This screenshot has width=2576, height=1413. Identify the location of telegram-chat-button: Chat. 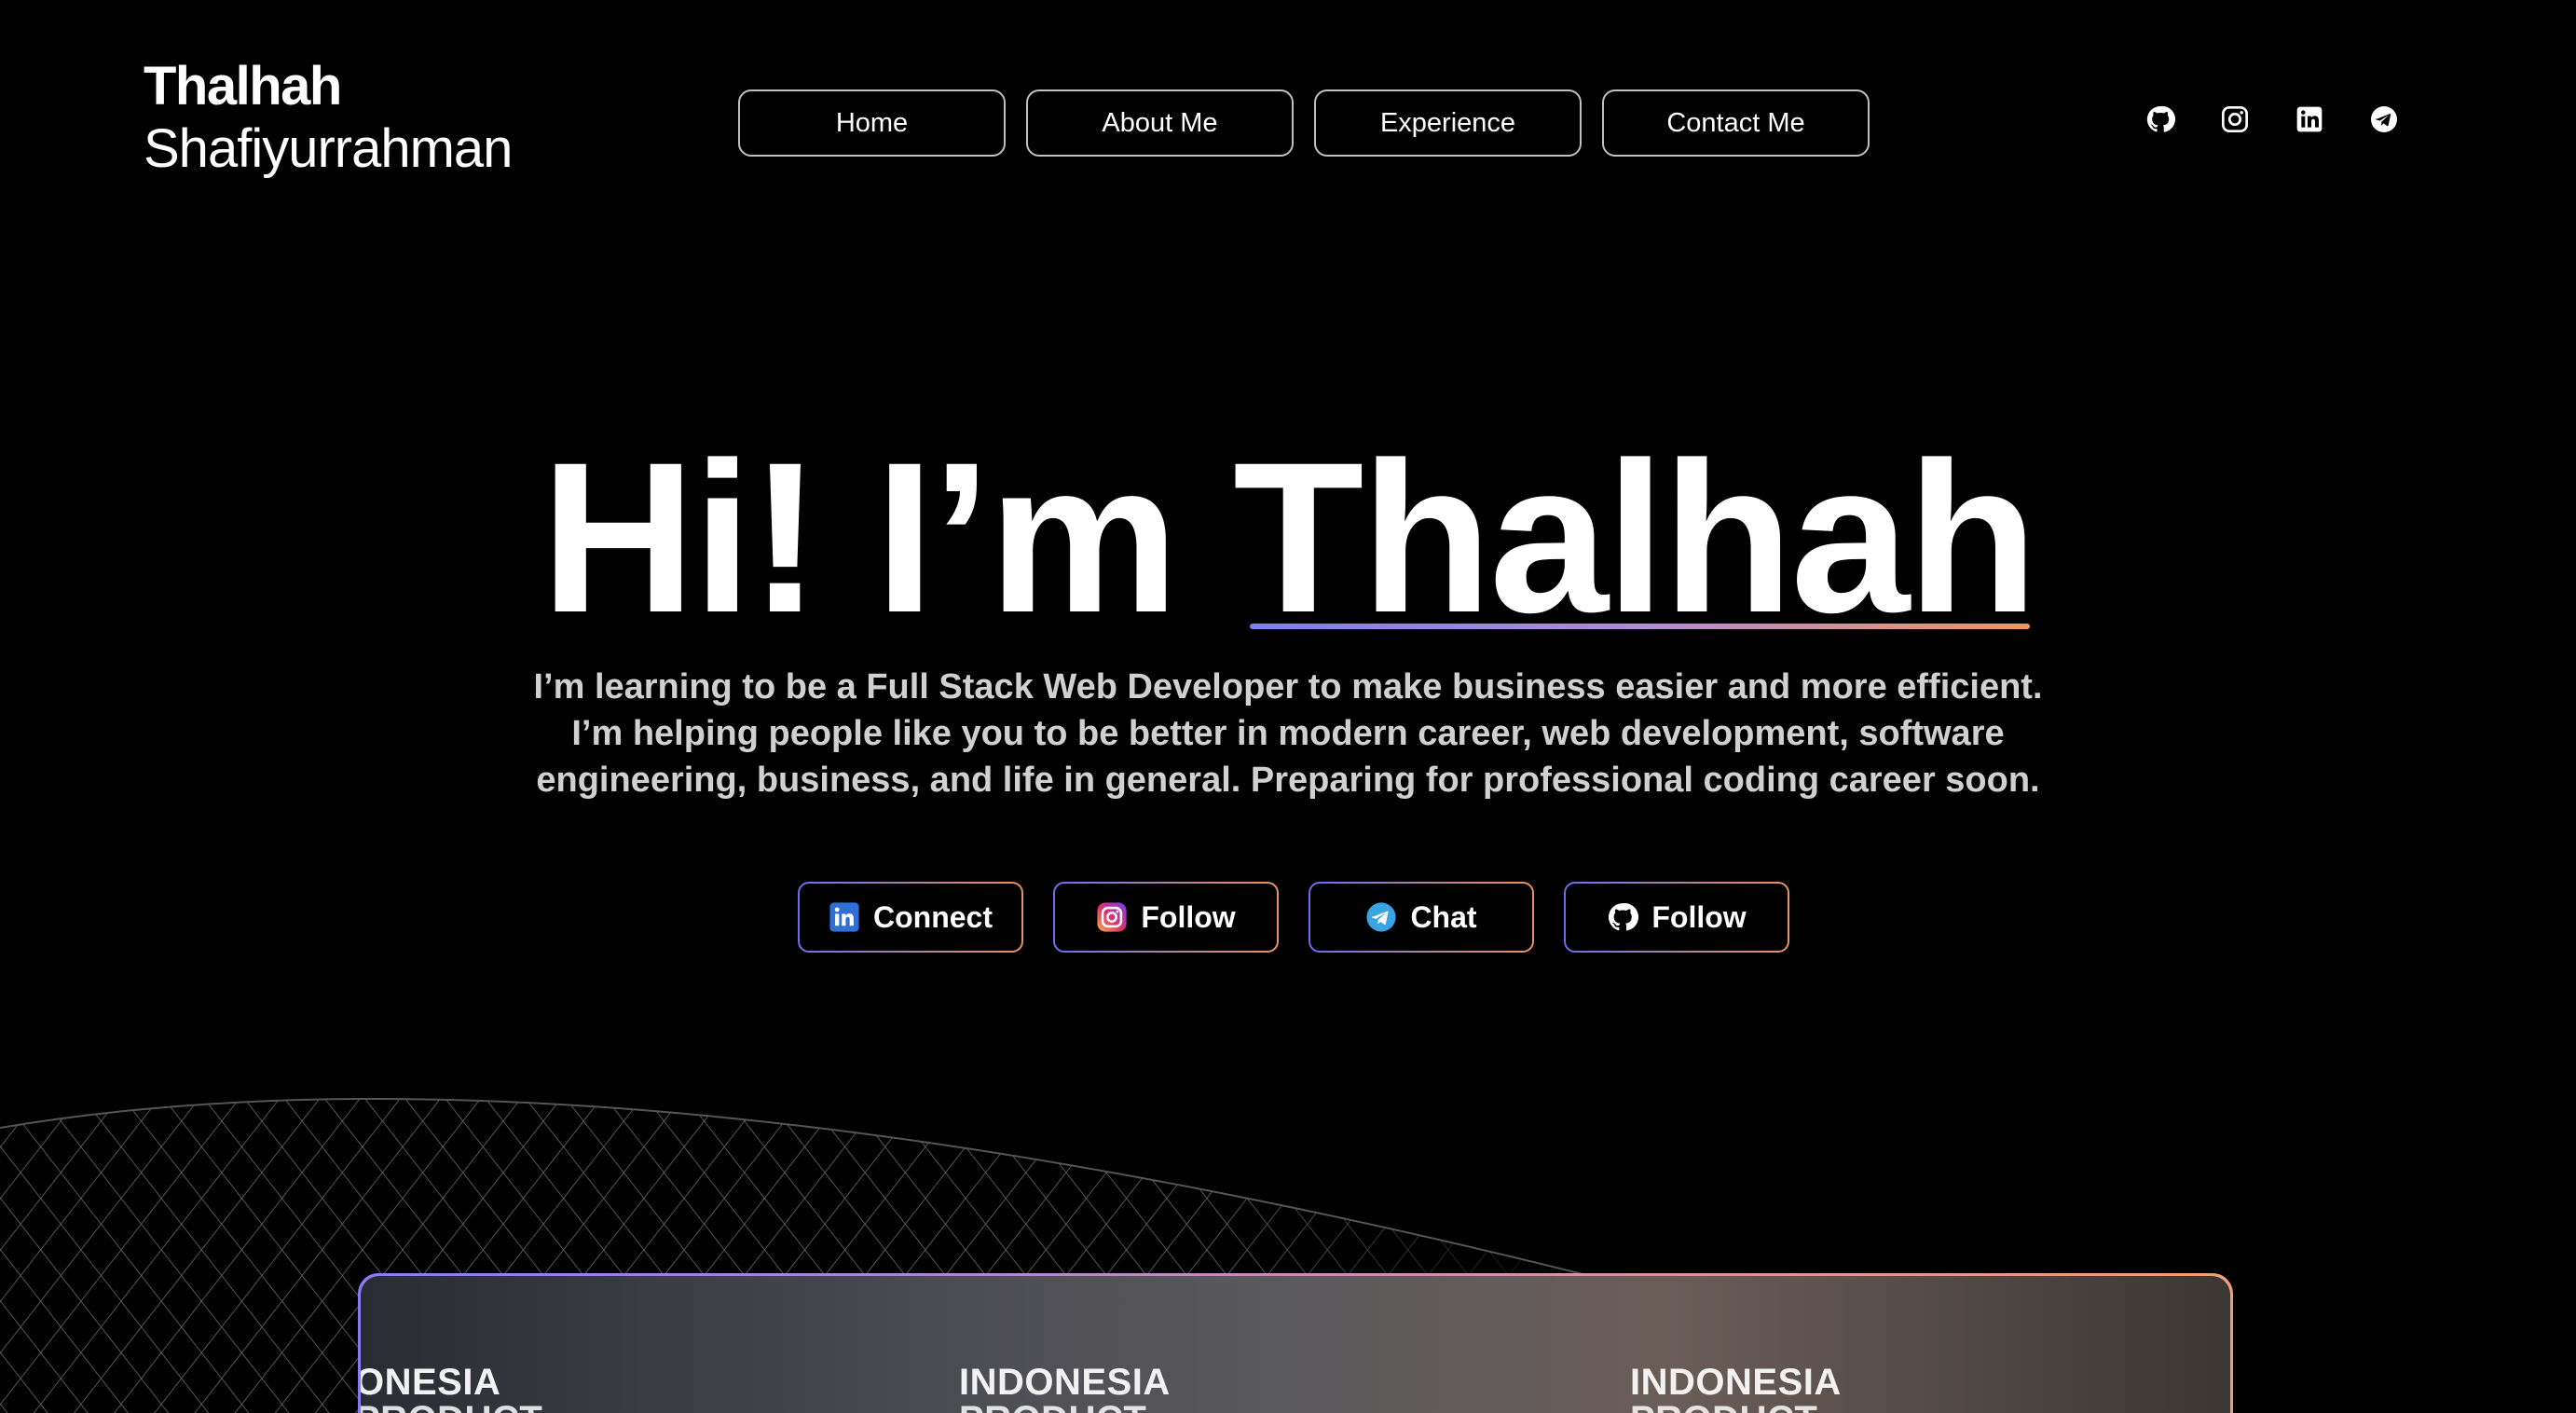
(1421, 918).